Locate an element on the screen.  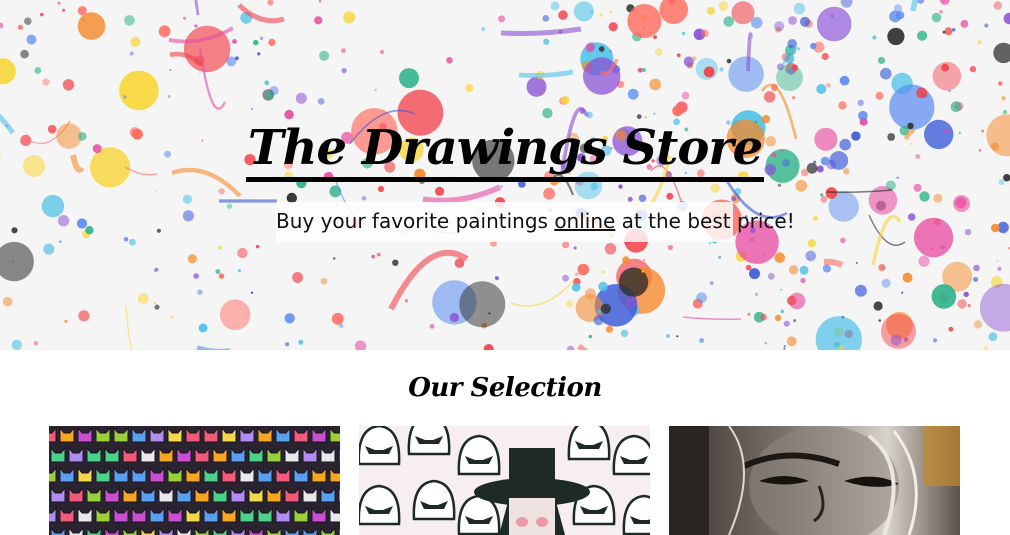
painting-card-portrait is located at coordinates (814, 480).